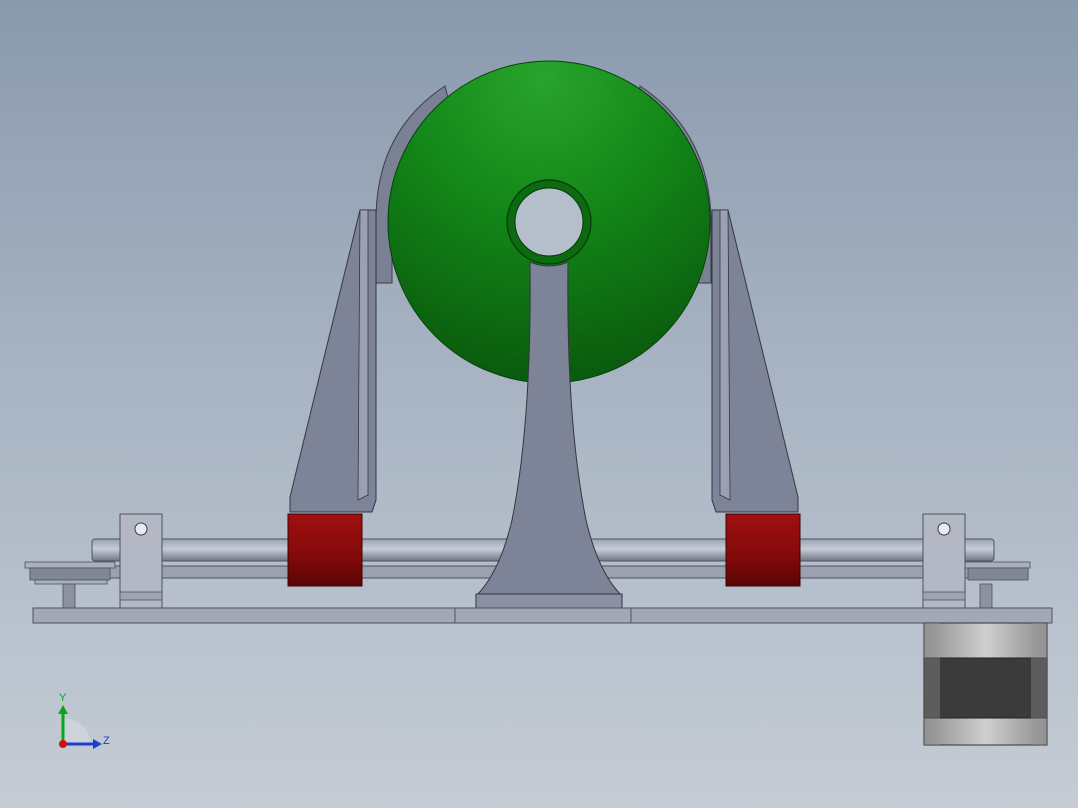  Describe the element at coordinates (63, 698) in the screenshot. I see `triad-y-label: Y` at that location.